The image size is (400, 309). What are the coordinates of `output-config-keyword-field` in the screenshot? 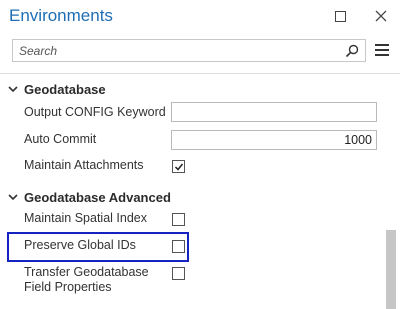 It's located at (274, 112).